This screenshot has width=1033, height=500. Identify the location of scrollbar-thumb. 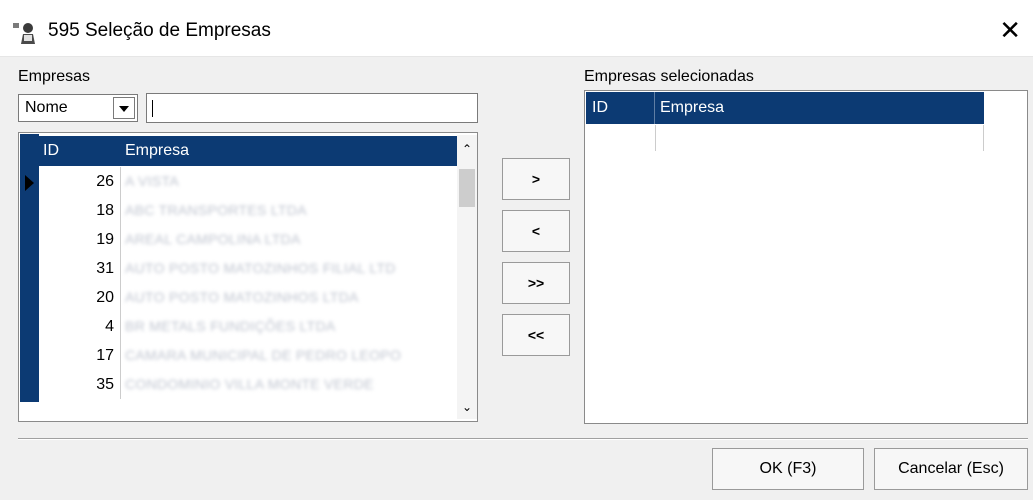
(467, 188).